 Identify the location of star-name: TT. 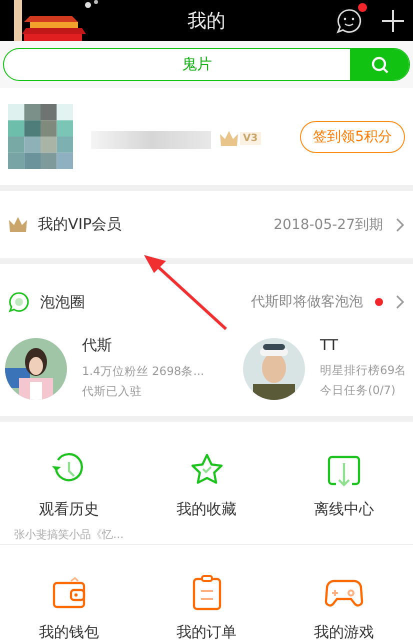
(363, 345).